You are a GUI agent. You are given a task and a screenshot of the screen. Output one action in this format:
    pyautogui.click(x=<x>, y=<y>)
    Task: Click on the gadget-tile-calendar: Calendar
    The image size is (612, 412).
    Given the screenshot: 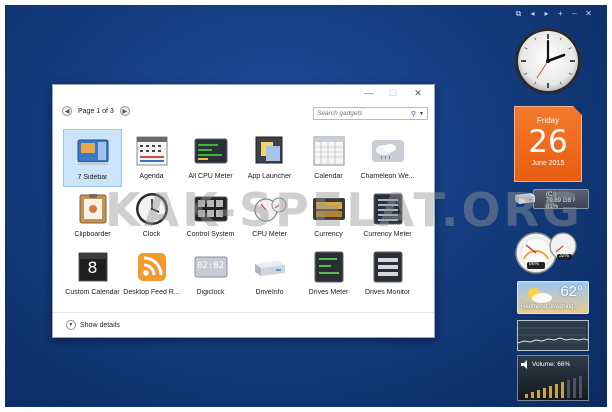 What is the action you would take?
    pyautogui.click(x=328, y=158)
    